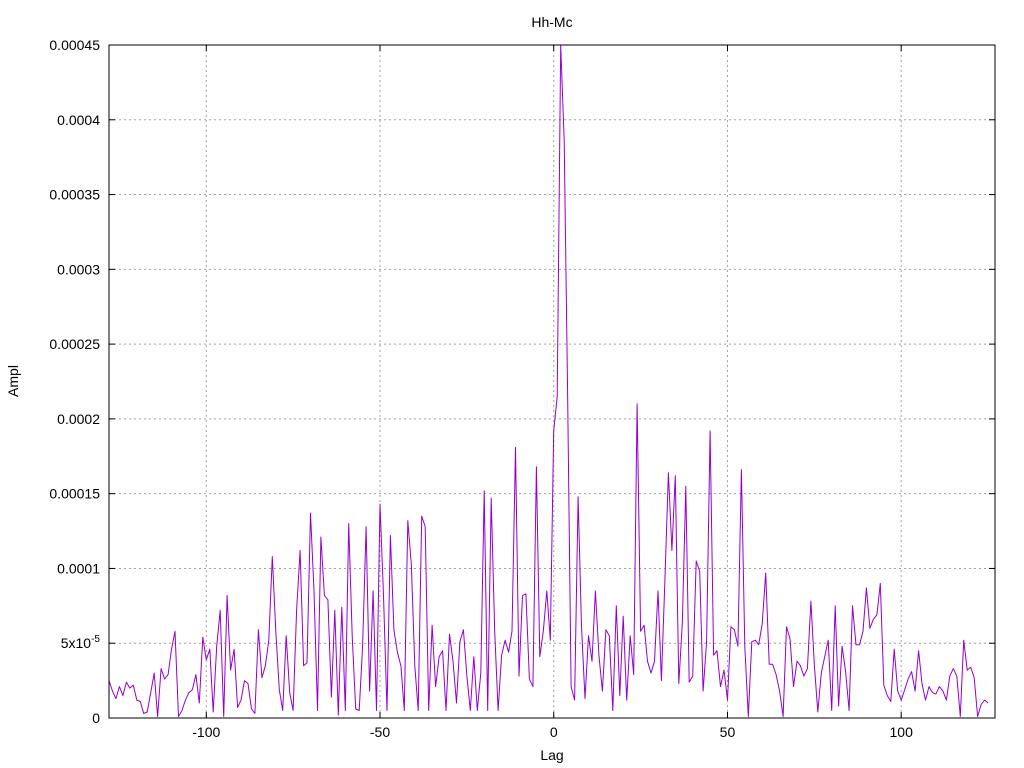  I want to click on chart-title: Hh-Mc, so click(551, 22).